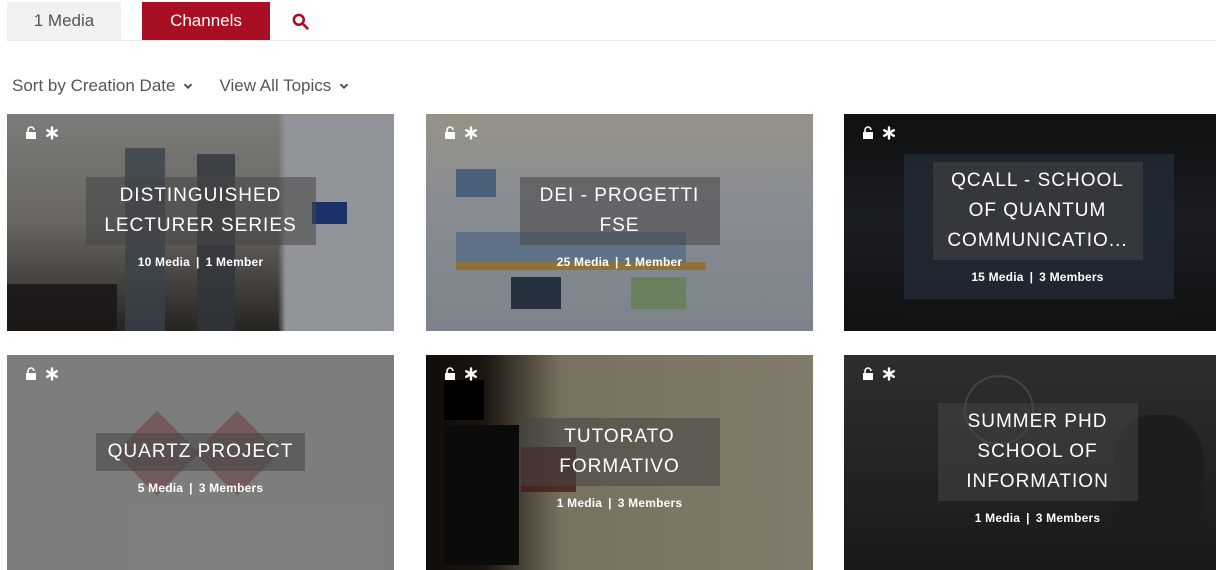 The height and width of the screenshot is (570, 1216). What do you see at coordinates (206, 21) in the screenshot?
I see `tab-channels: Channels` at bounding box center [206, 21].